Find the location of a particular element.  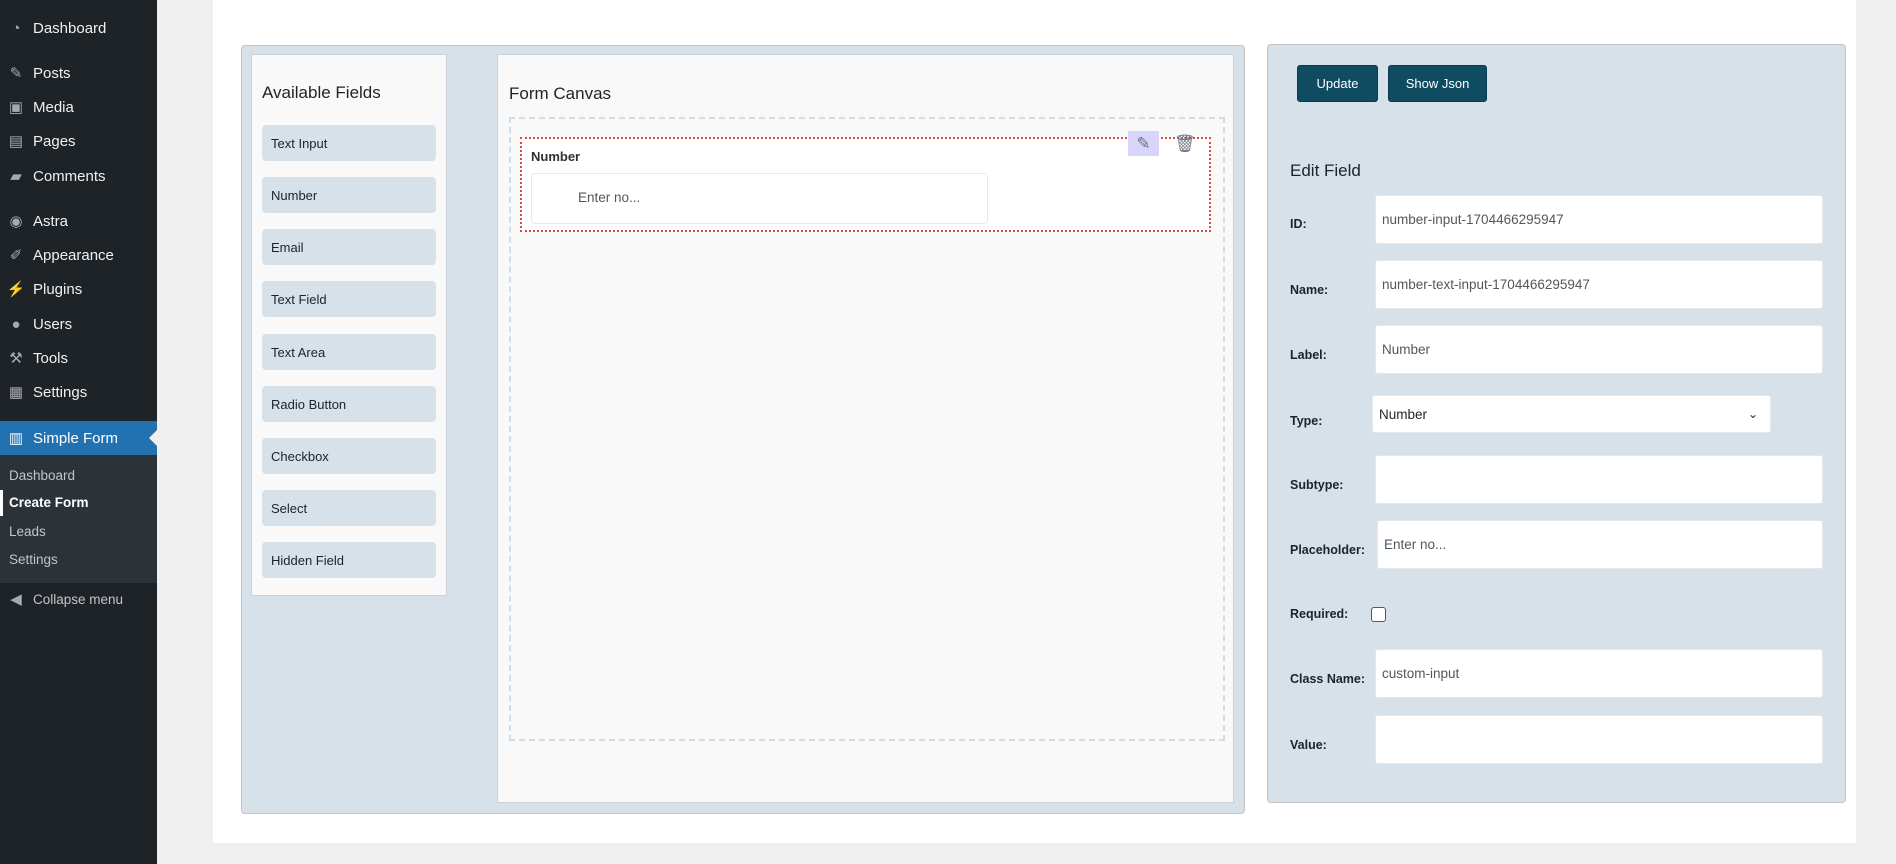

show-json-button: Show Json is located at coordinates (1437, 83).